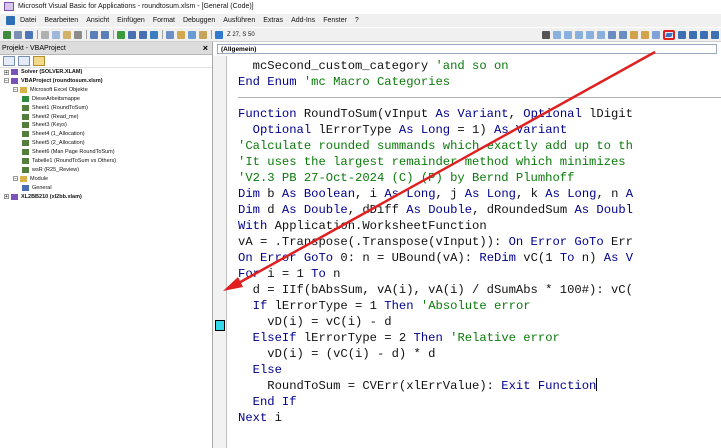  Describe the element at coordinates (557, 34) in the screenshot. I see `list-properties-icon` at that location.